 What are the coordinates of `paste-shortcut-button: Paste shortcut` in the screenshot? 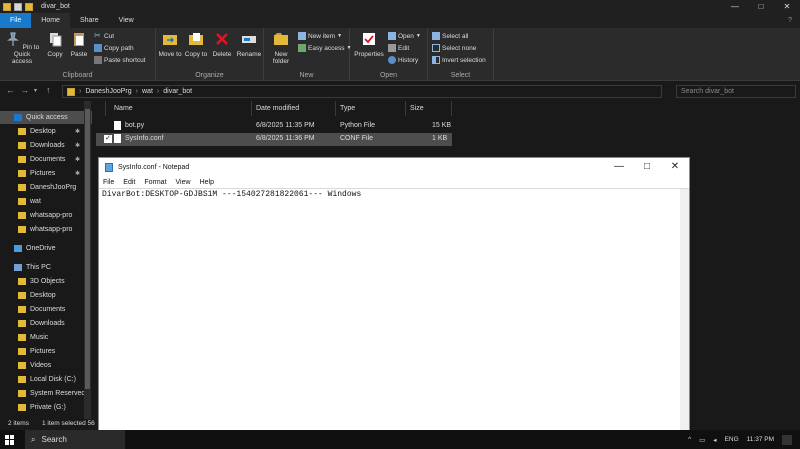 It's located at (120, 60).